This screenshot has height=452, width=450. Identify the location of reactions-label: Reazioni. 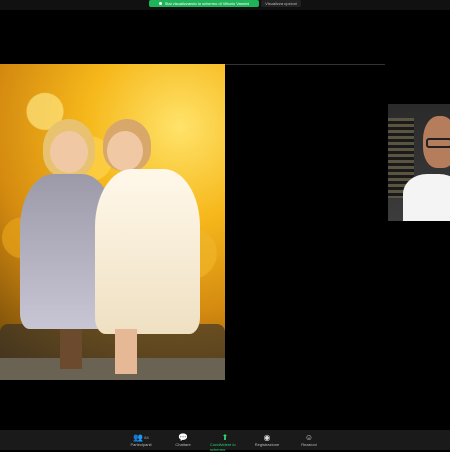
(309, 444).